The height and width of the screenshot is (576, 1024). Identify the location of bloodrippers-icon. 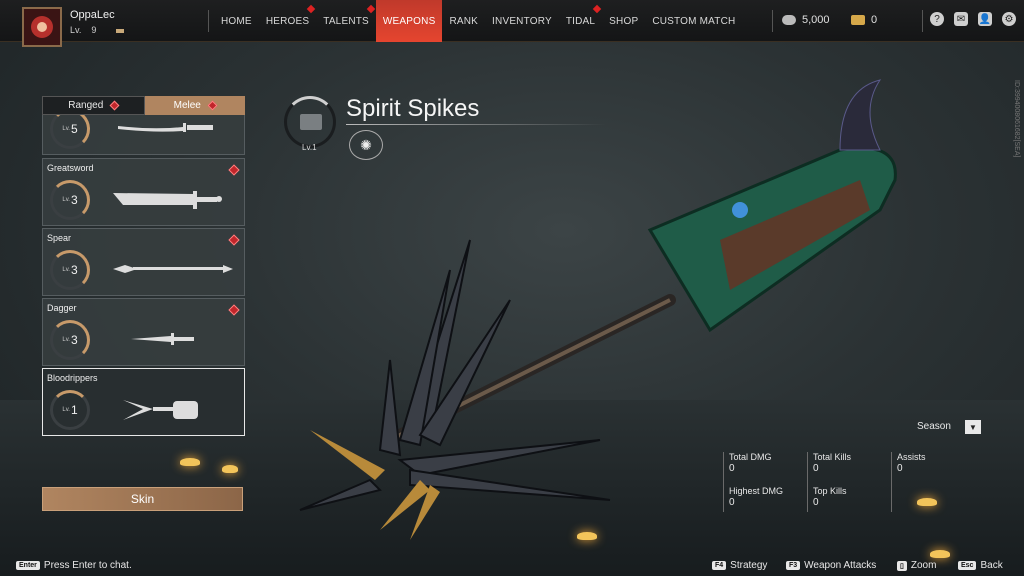
(160, 410).